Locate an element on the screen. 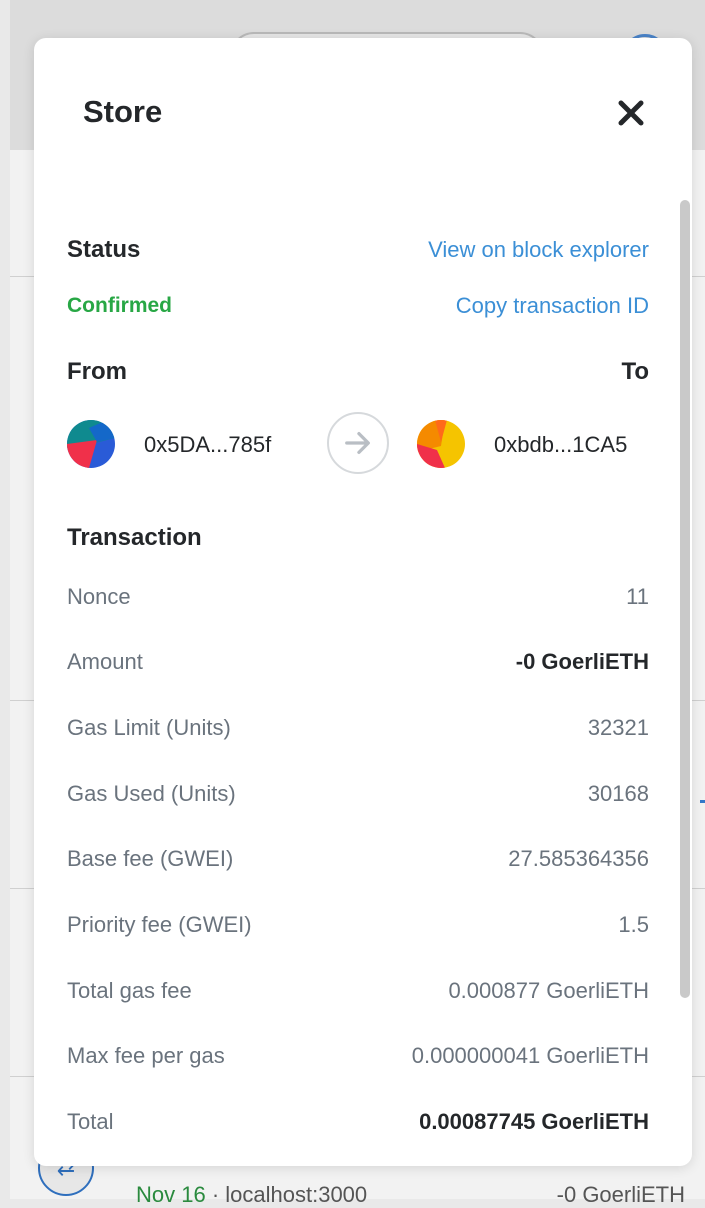 This screenshot has width=705, height=1208. from-to-header: From To is located at coordinates (358, 372).